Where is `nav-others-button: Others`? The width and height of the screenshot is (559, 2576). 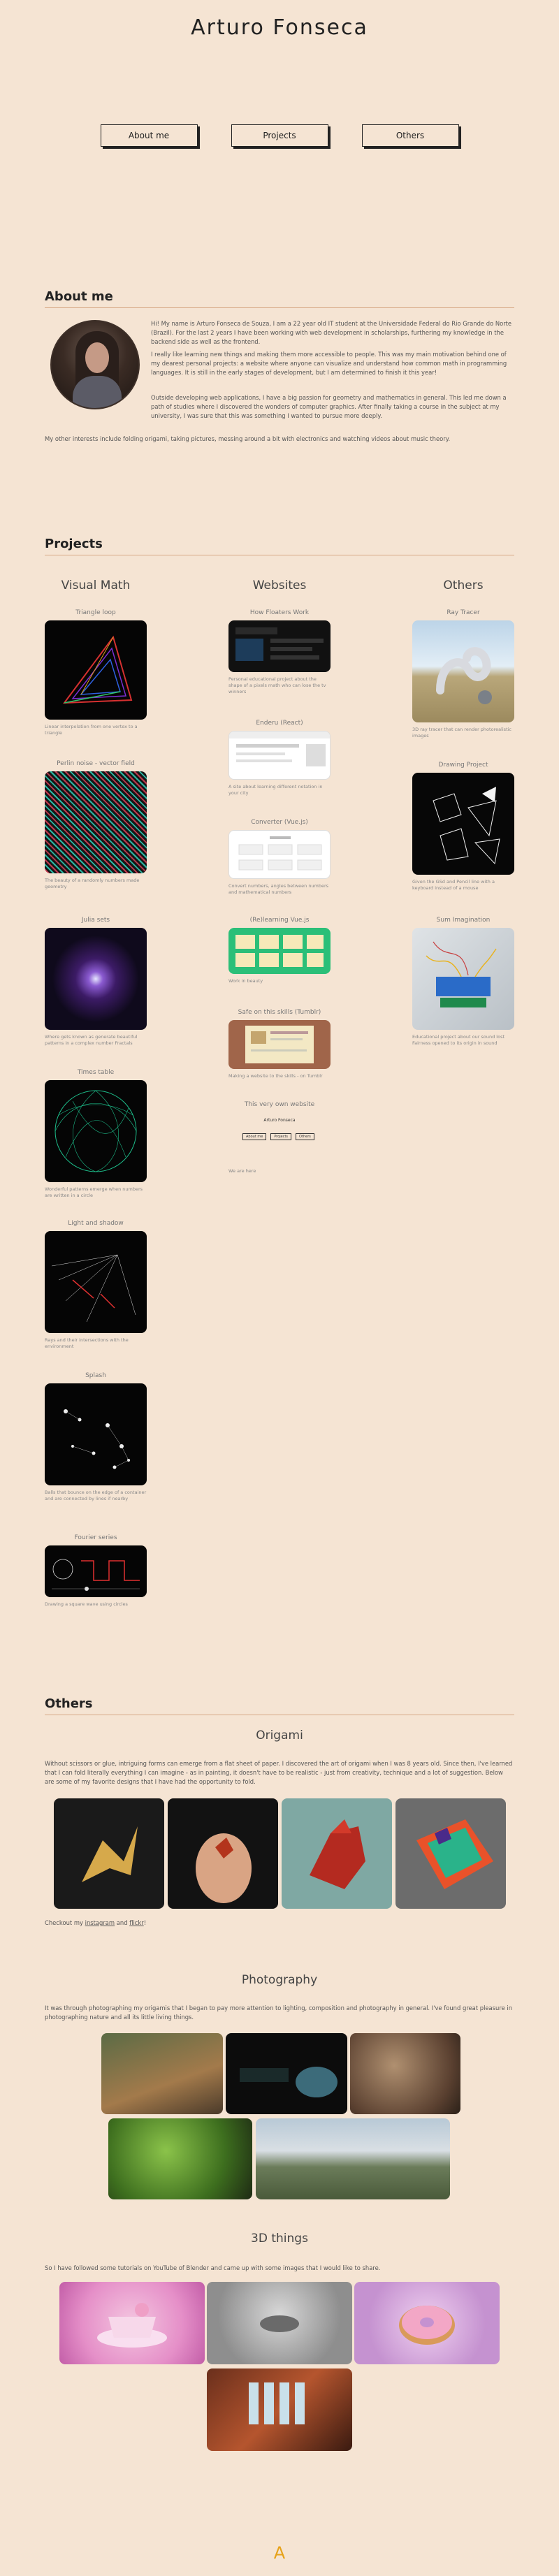 nav-others-button: Others is located at coordinates (410, 135).